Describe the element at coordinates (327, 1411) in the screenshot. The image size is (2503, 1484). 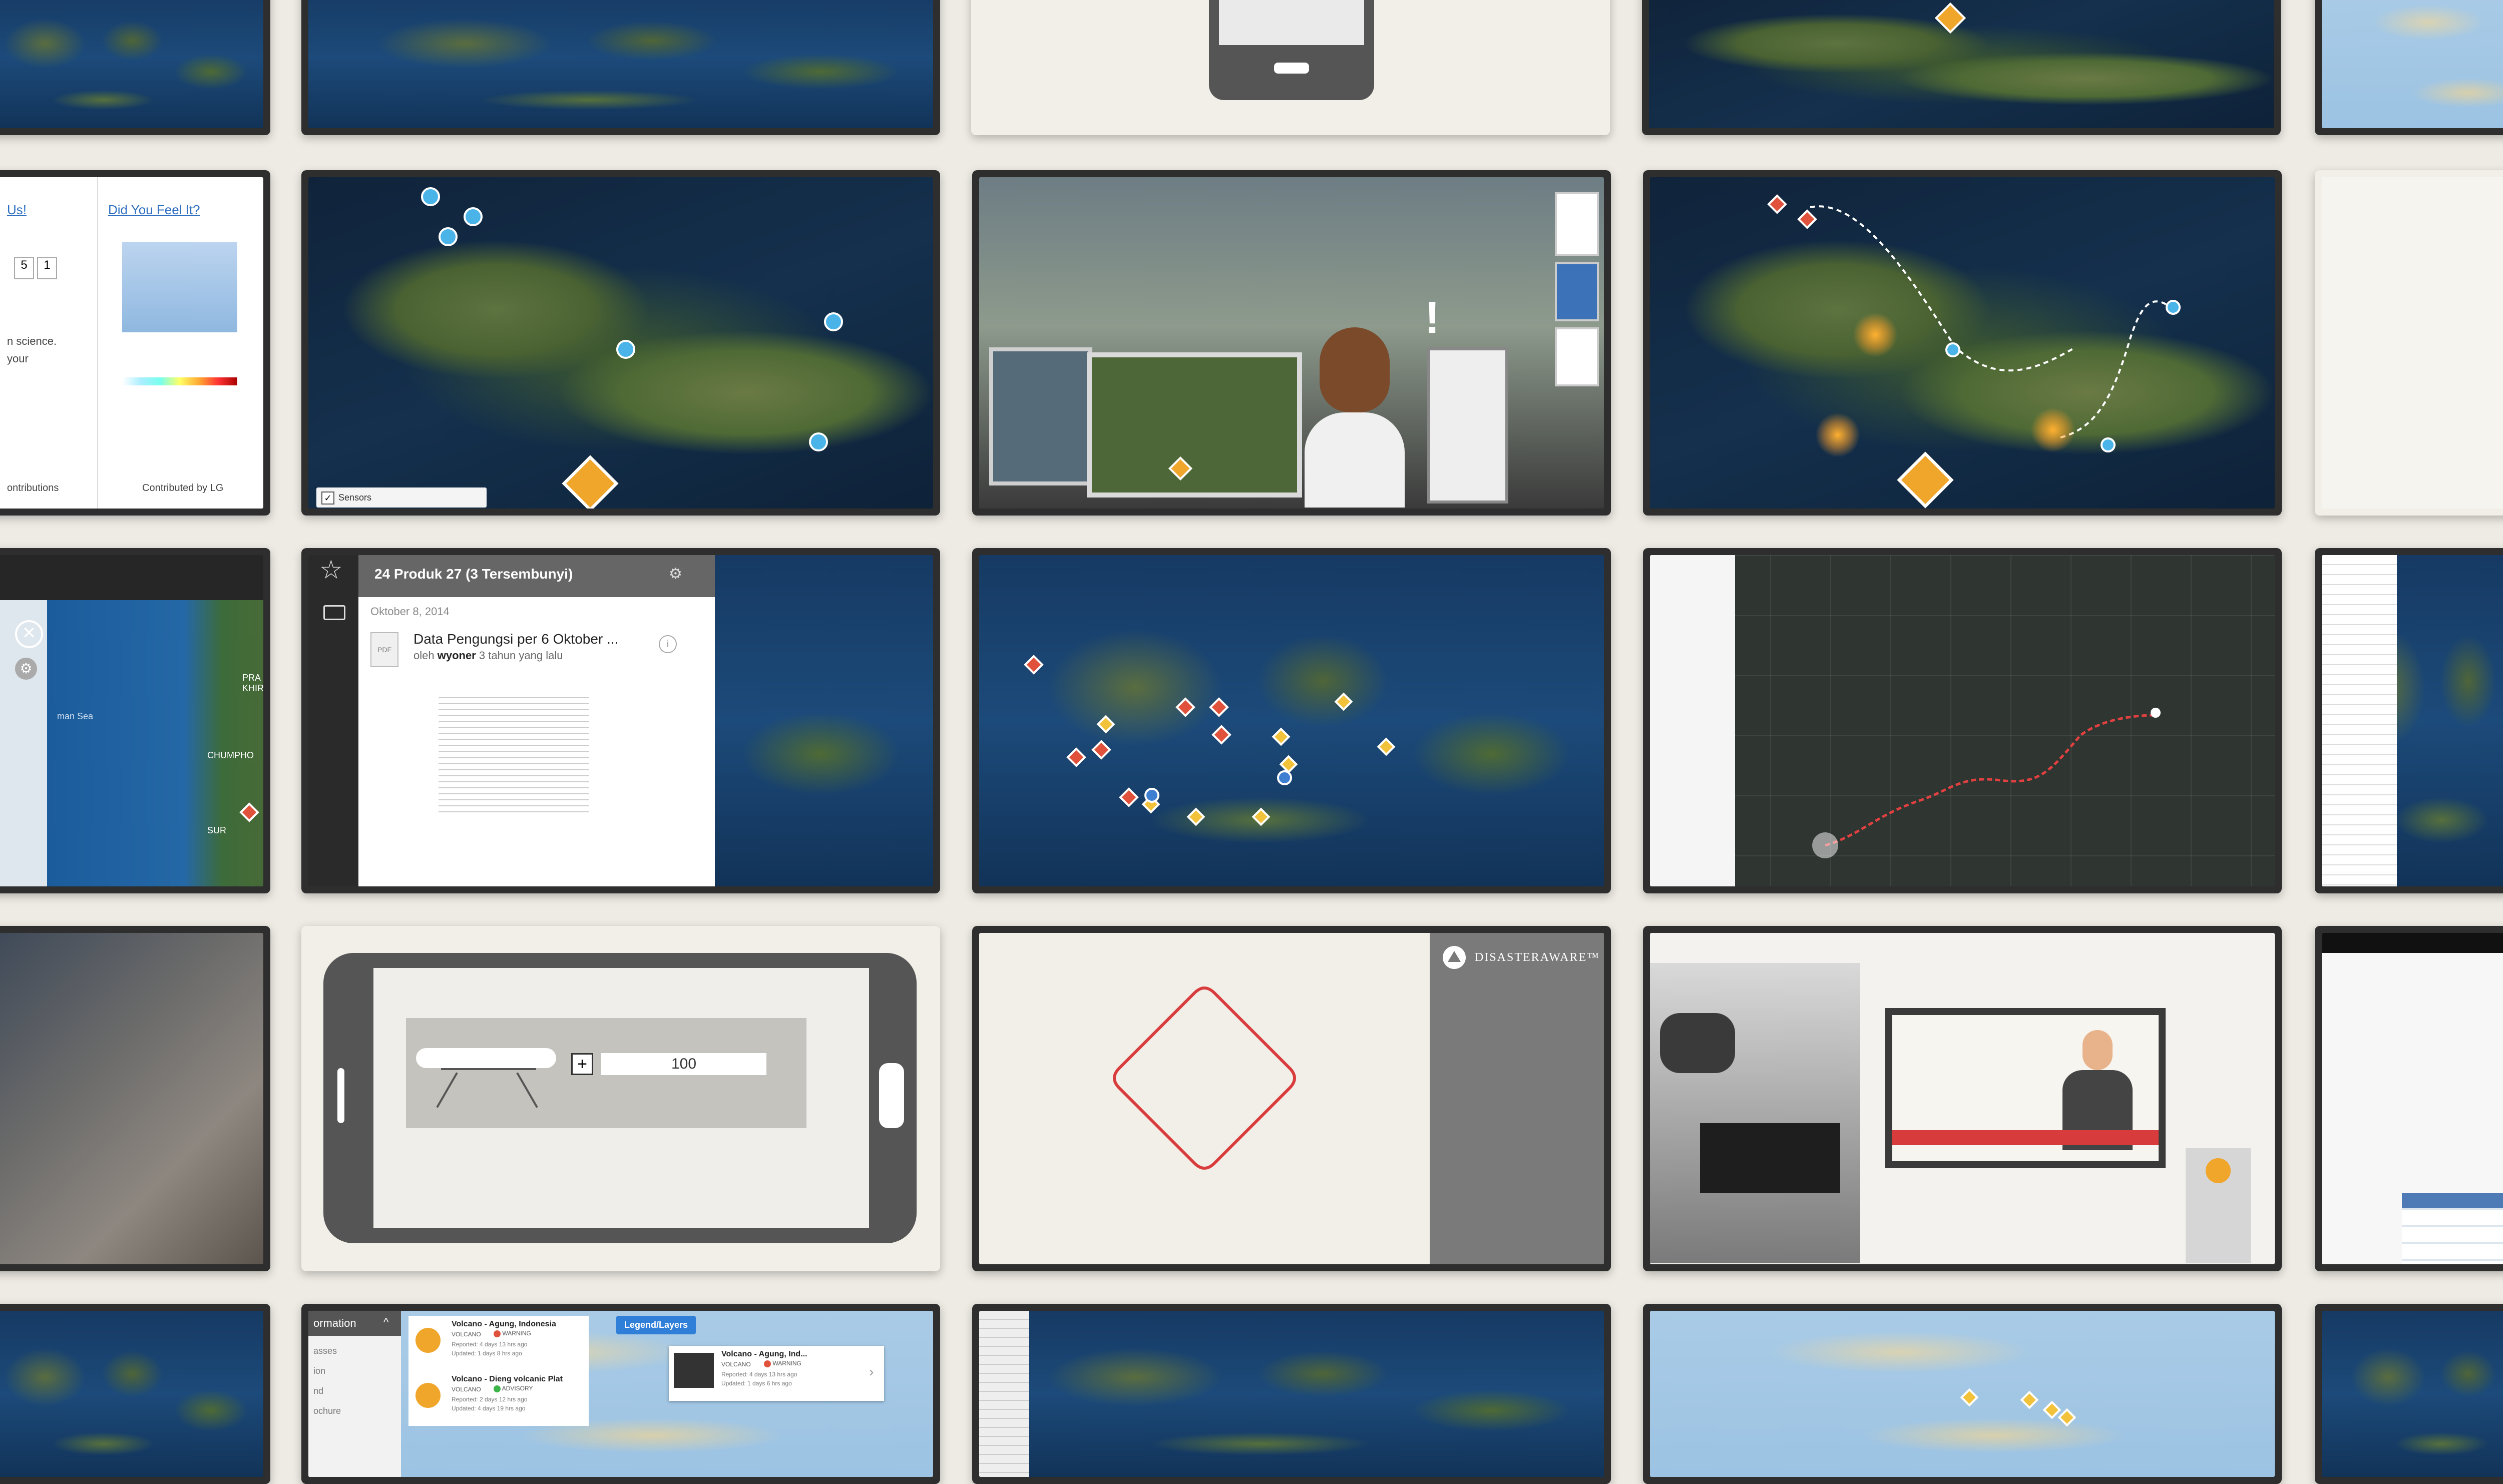
I see `sidebar-item: ochure` at that location.